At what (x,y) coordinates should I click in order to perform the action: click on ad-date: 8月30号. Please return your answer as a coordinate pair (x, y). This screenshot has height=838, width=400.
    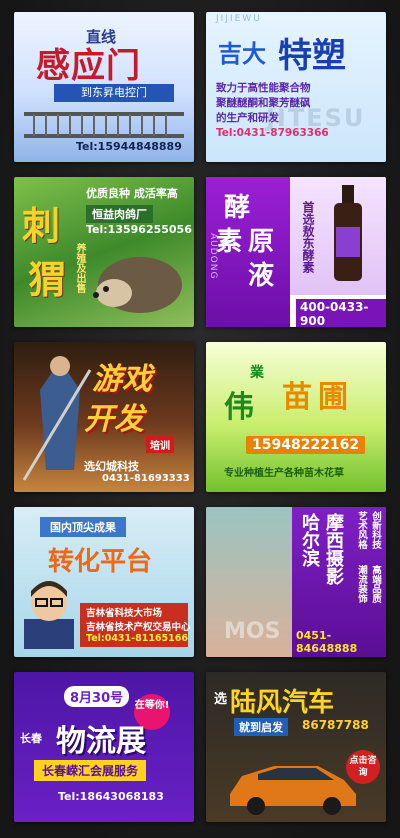
    Looking at the image, I should click on (97, 696).